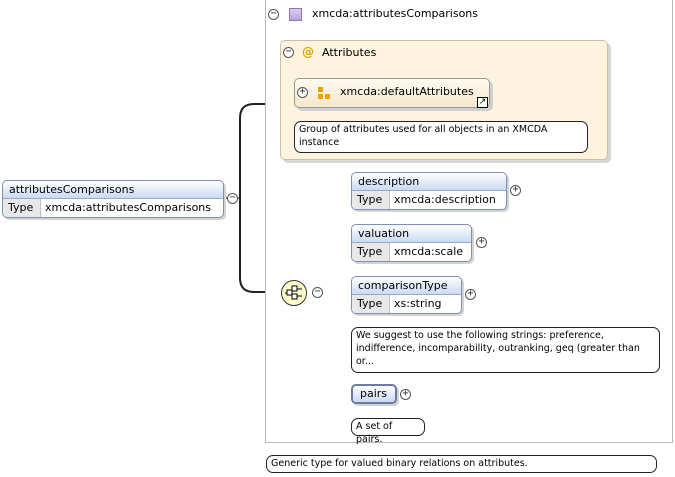  I want to click on element-description: description Type xmcda:description, so click(429, 191).